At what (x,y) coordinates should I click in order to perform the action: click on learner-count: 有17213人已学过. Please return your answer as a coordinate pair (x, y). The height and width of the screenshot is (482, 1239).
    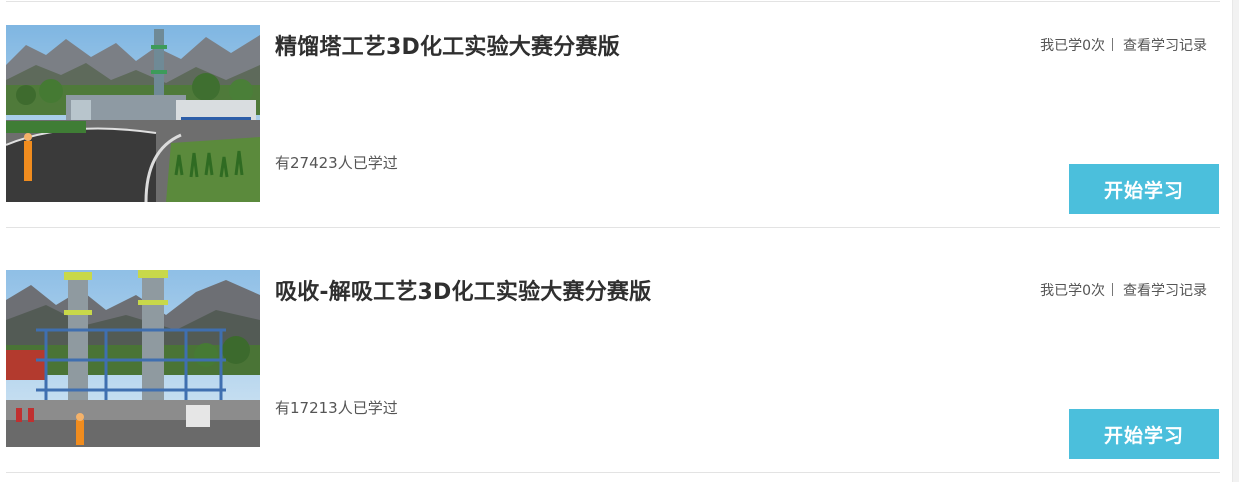
    Looking at the image, I should click on (336, 408).